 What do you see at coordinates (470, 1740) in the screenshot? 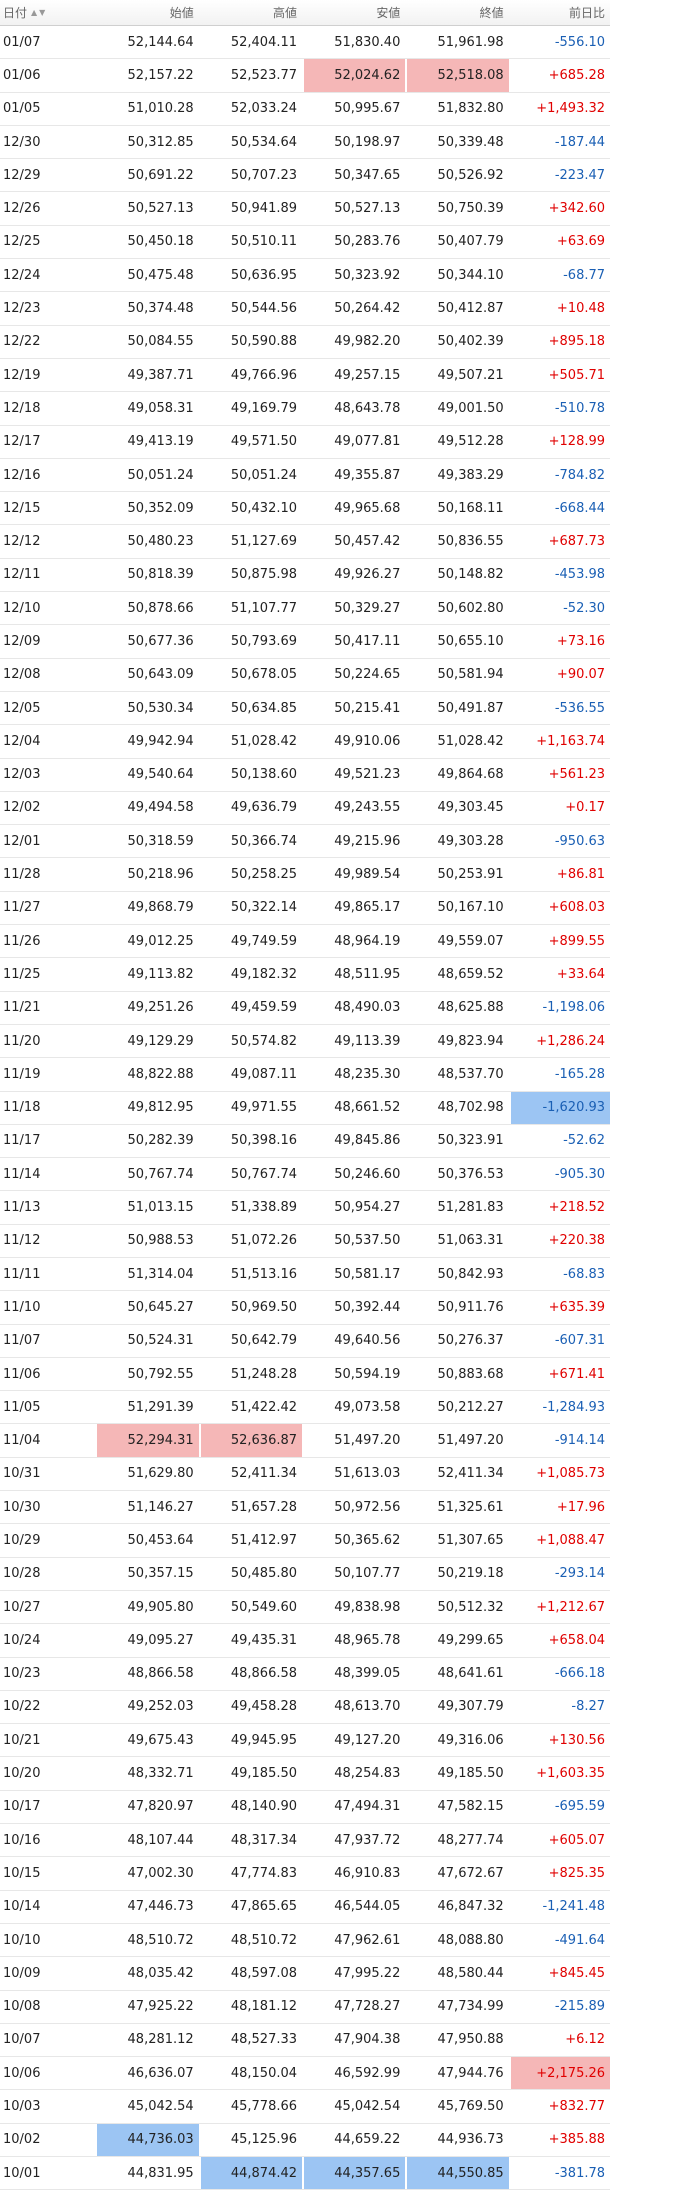
I see `close-cell: 49,316.06` at bounding box center [470, 1740].